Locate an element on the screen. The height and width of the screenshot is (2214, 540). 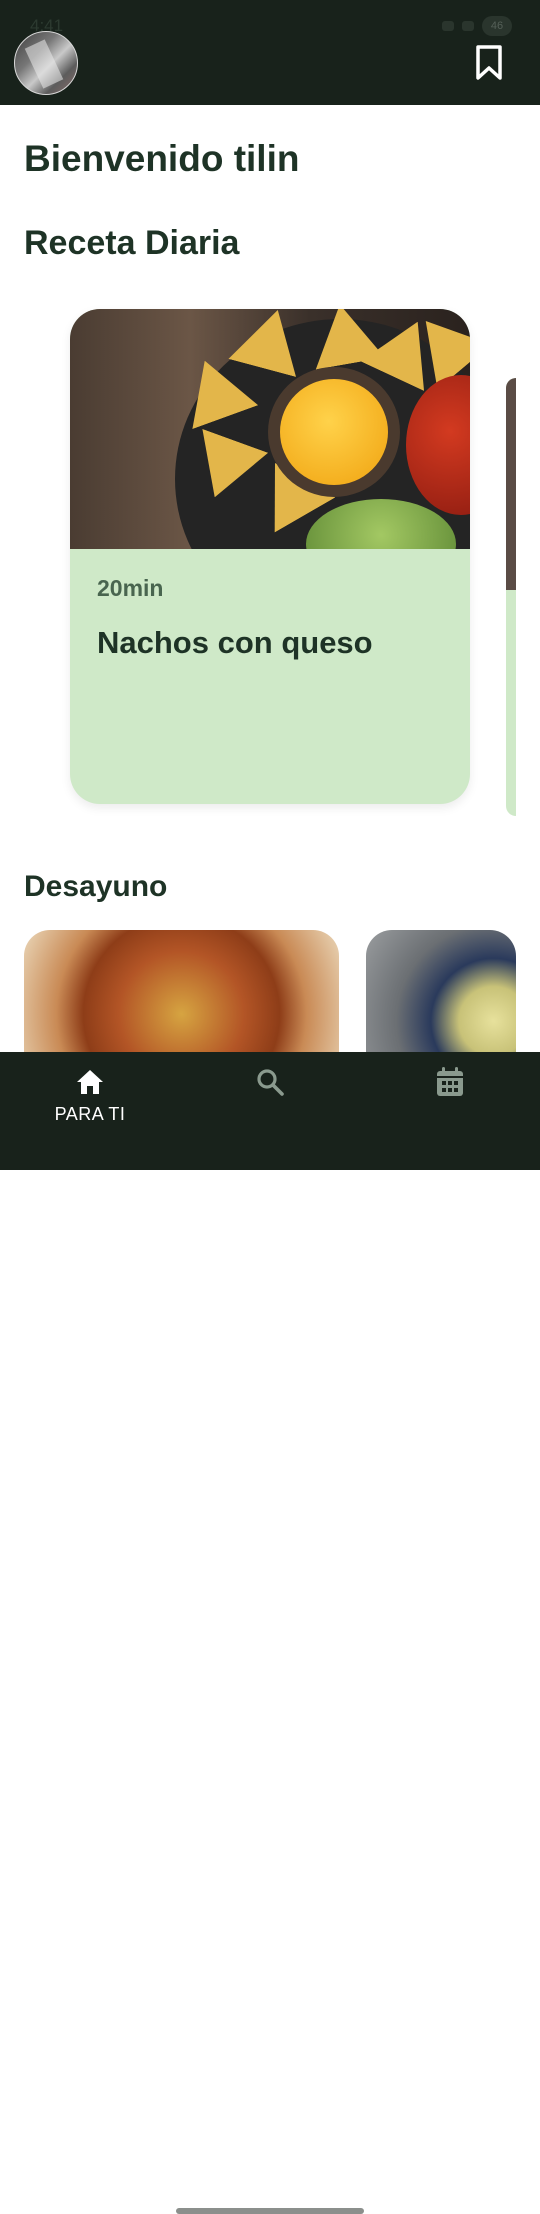
battery-icon: 46 is located at coordinates (497, 26).